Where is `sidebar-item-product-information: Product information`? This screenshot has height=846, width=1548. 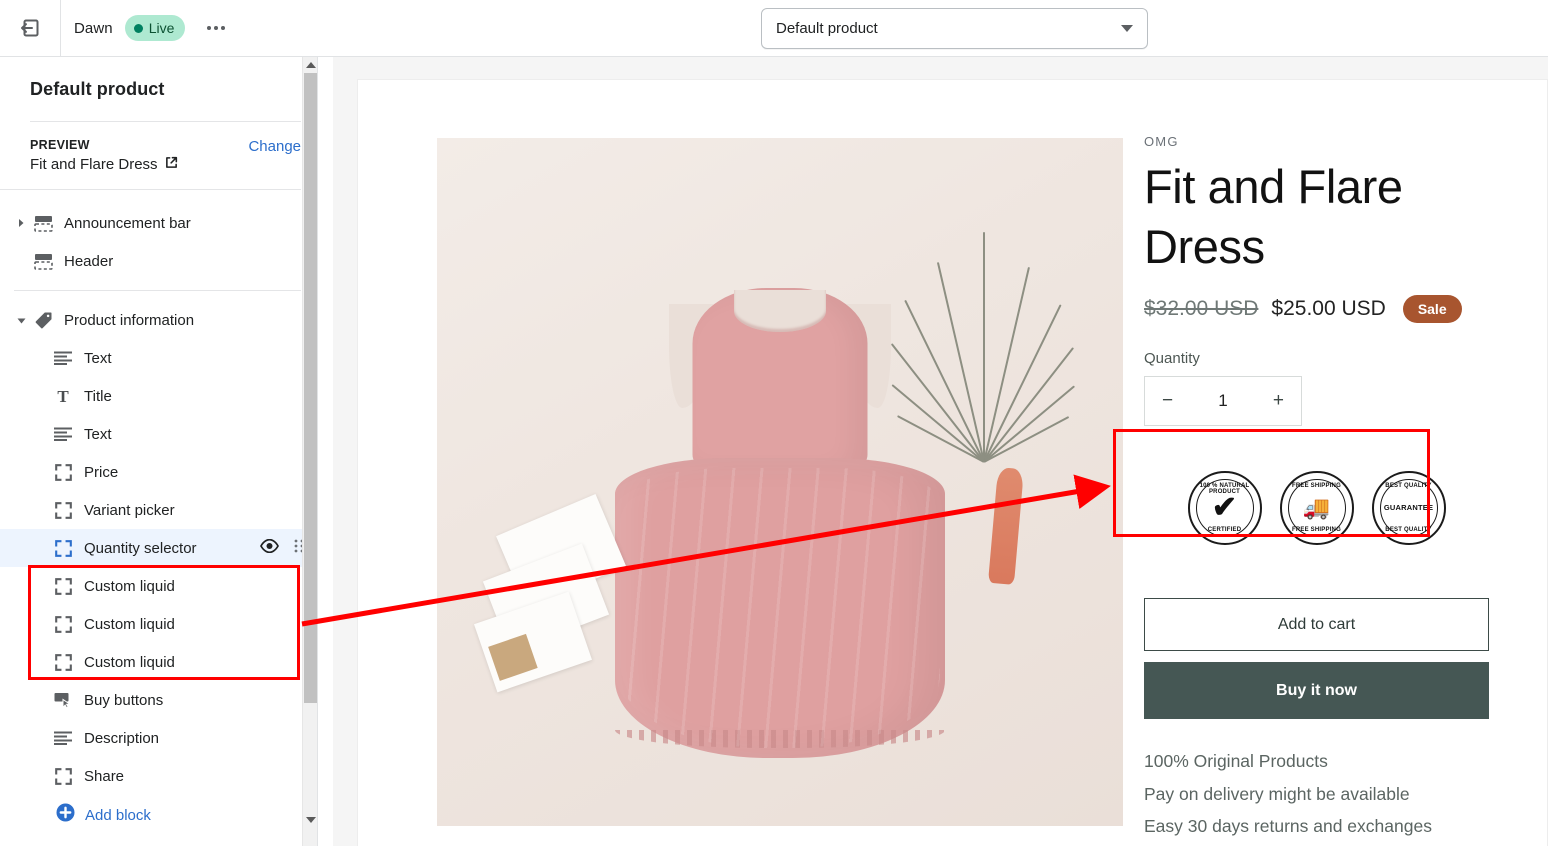 sidebar-item-product-information: Product information is located at coordinates (158, 320).